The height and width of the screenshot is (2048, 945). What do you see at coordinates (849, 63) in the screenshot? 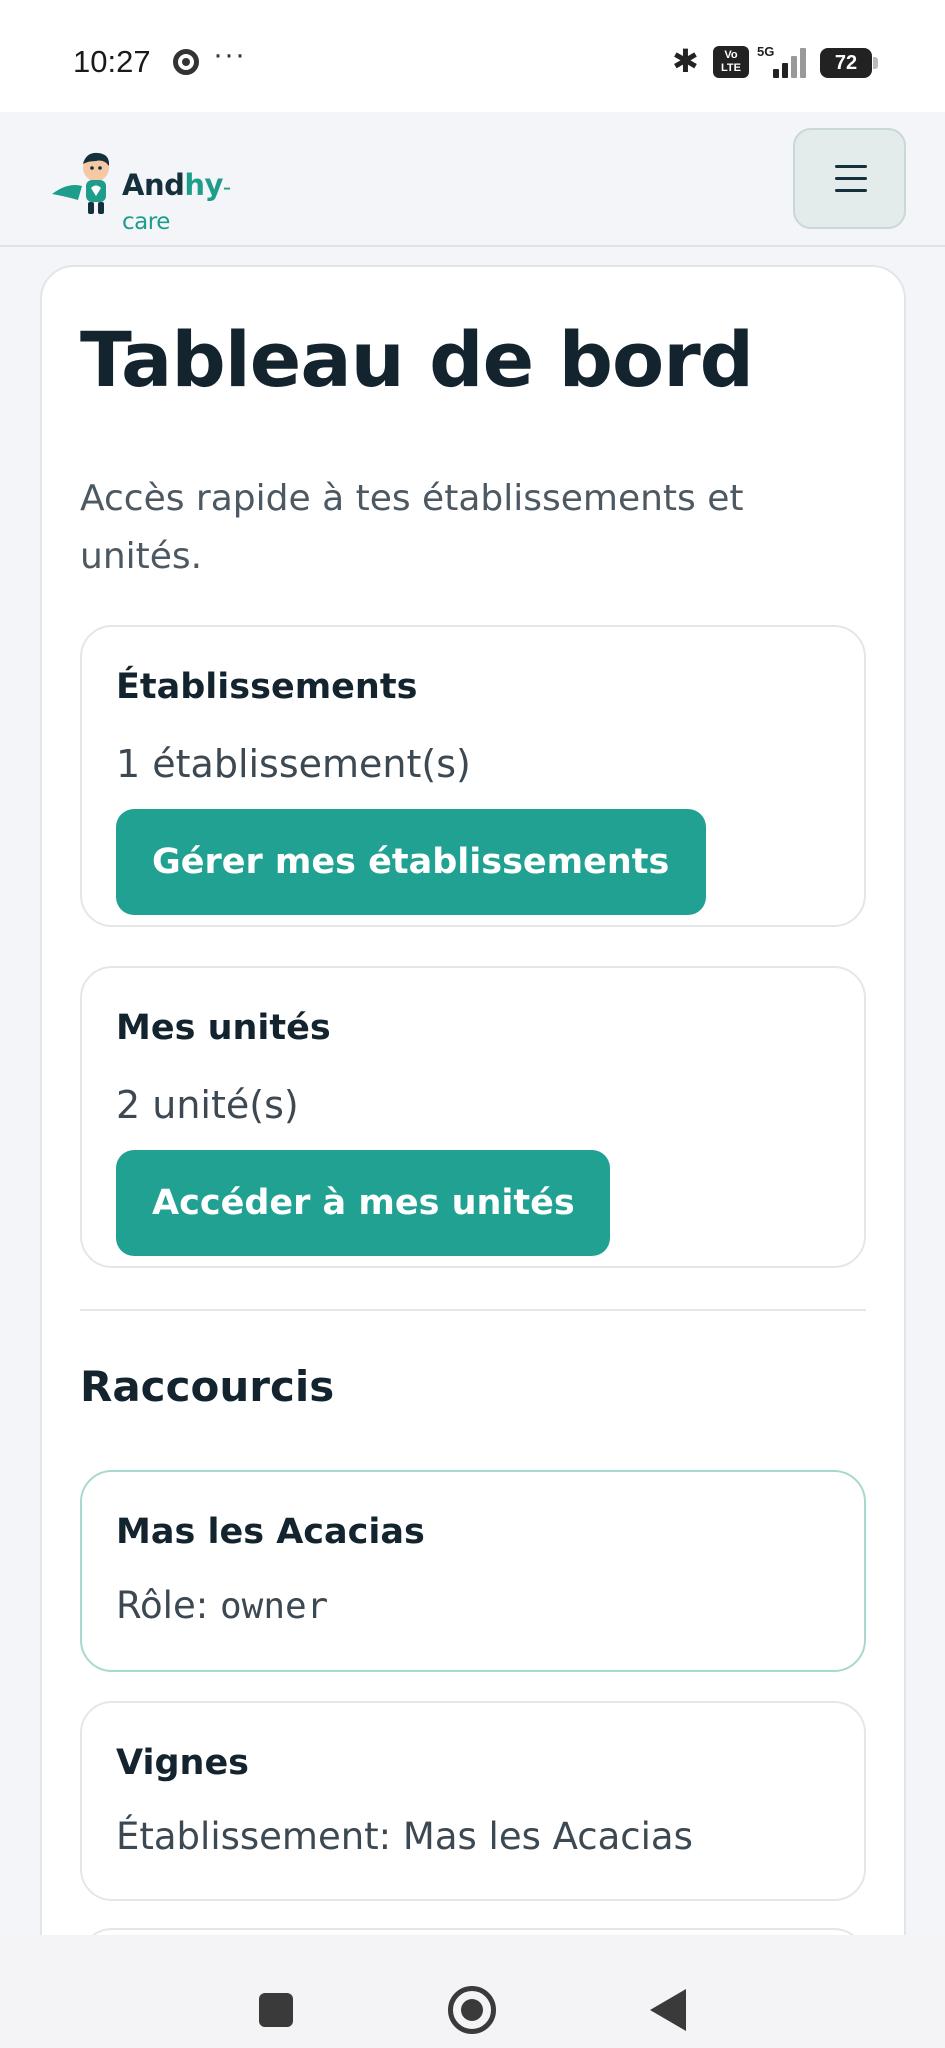
I see `battery-icon: 72` at bounding box center [849, 63].